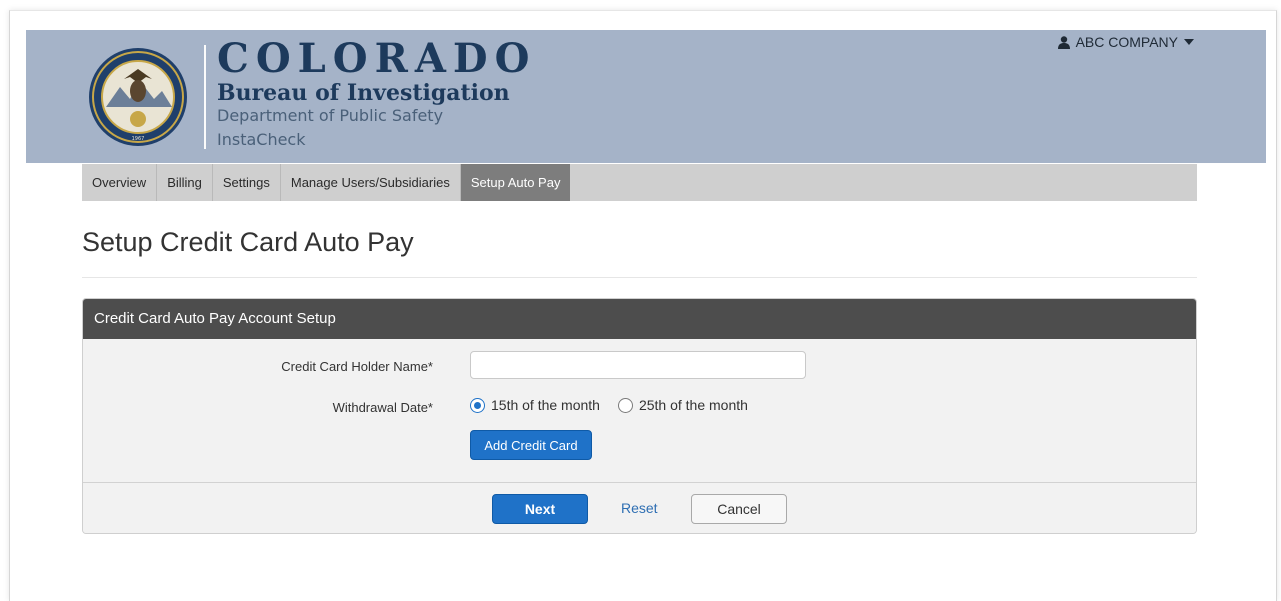 This screenshot has width=1281, height=601. Describe the element at coordinates (545, 405) in the screenshot. I see `radio-15th-label: 15th of the month` at that location.